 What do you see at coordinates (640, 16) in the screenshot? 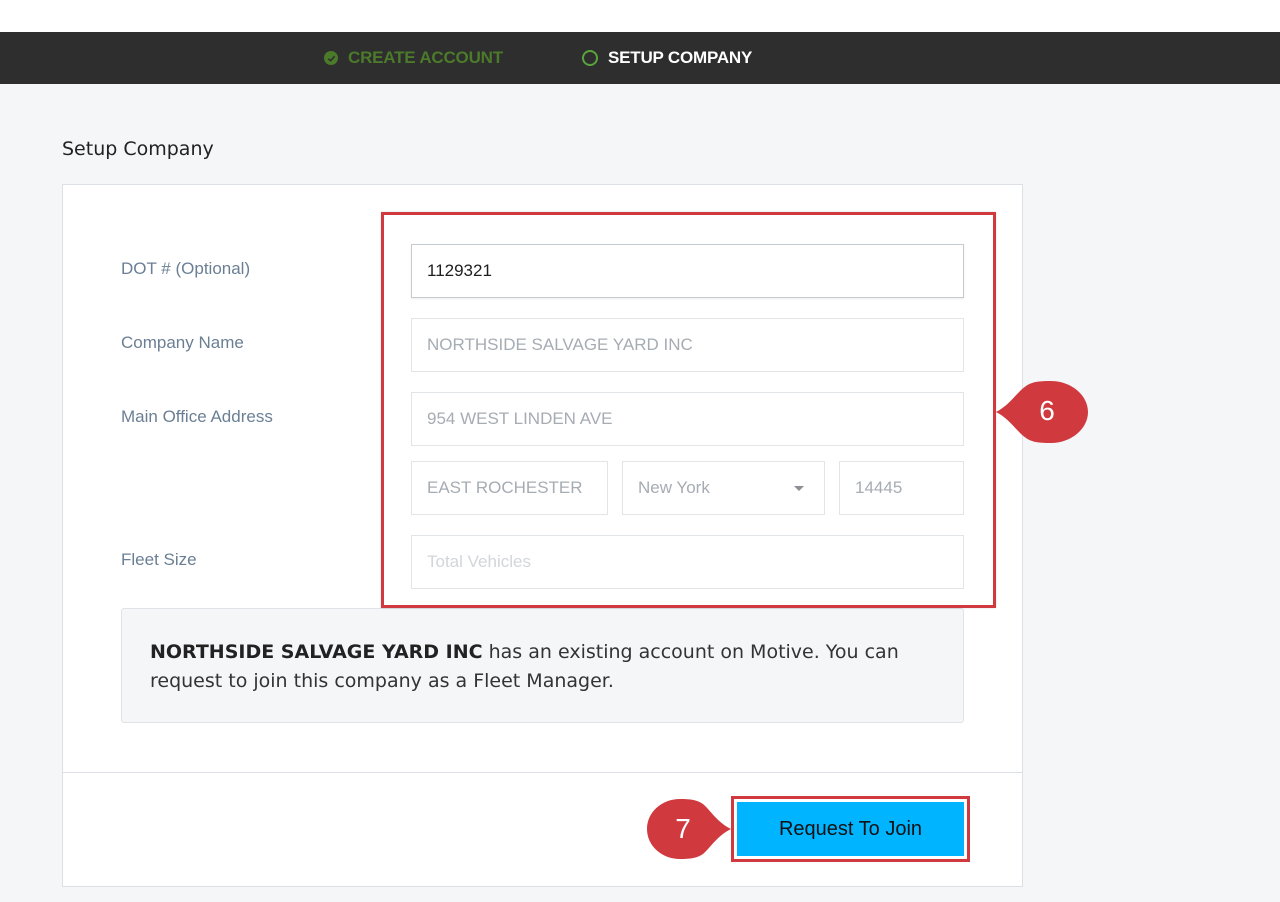
I see `top-blank-strip` at bounding box center [640, 16].